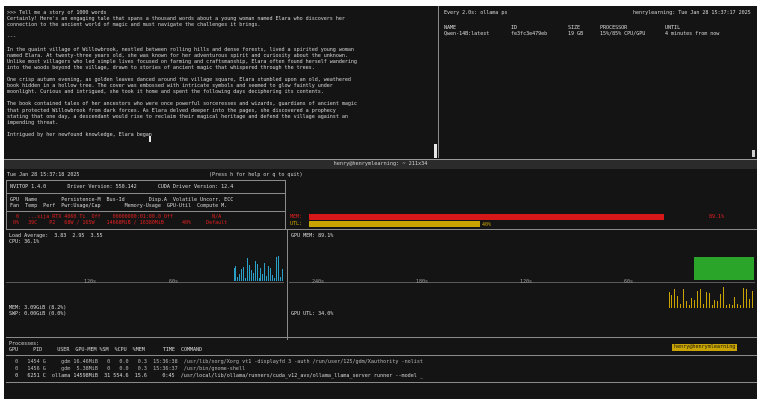 This screenshot has width=762, height=414. Describe the element at coordinates (381, 229) in the screenshot. I see `table-border-bottom` at that location.